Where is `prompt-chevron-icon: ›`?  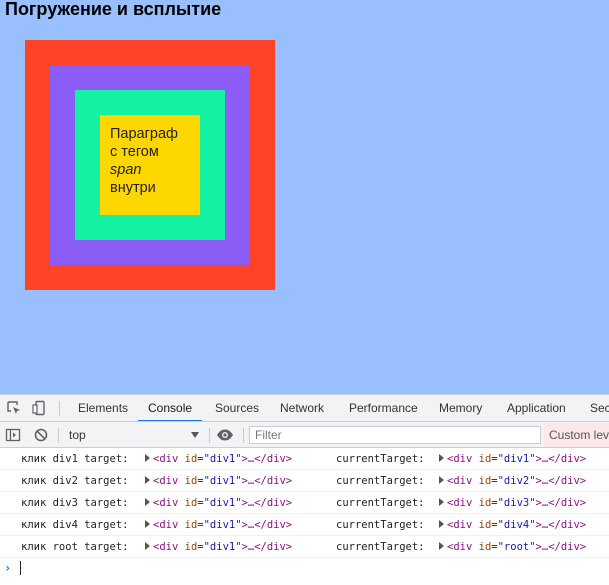
prompt-chevron-icon: › is located at coordinates (8, 568).